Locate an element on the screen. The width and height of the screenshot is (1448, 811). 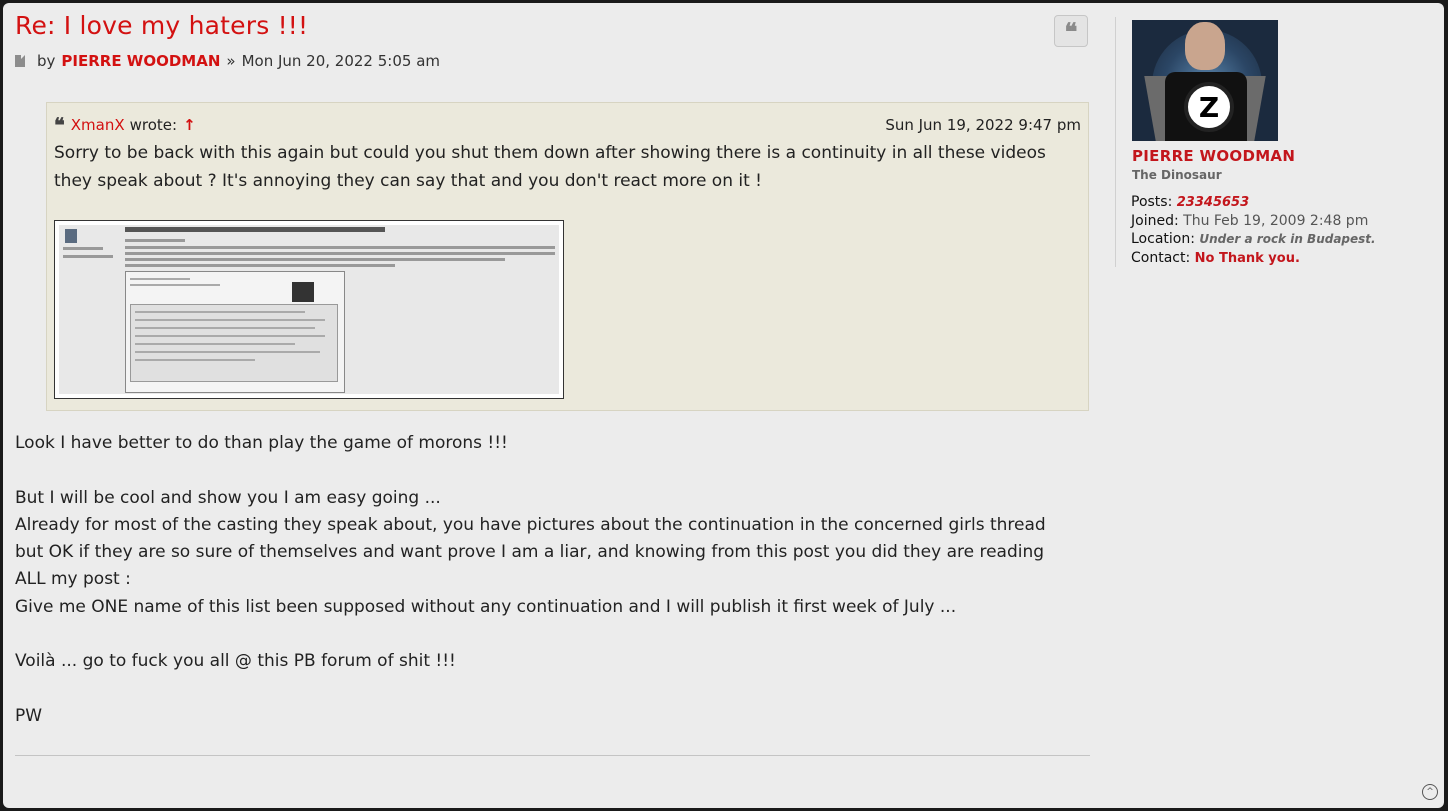
profile-posts: Posts: 23345653 is located at coordinates (1190, 202).